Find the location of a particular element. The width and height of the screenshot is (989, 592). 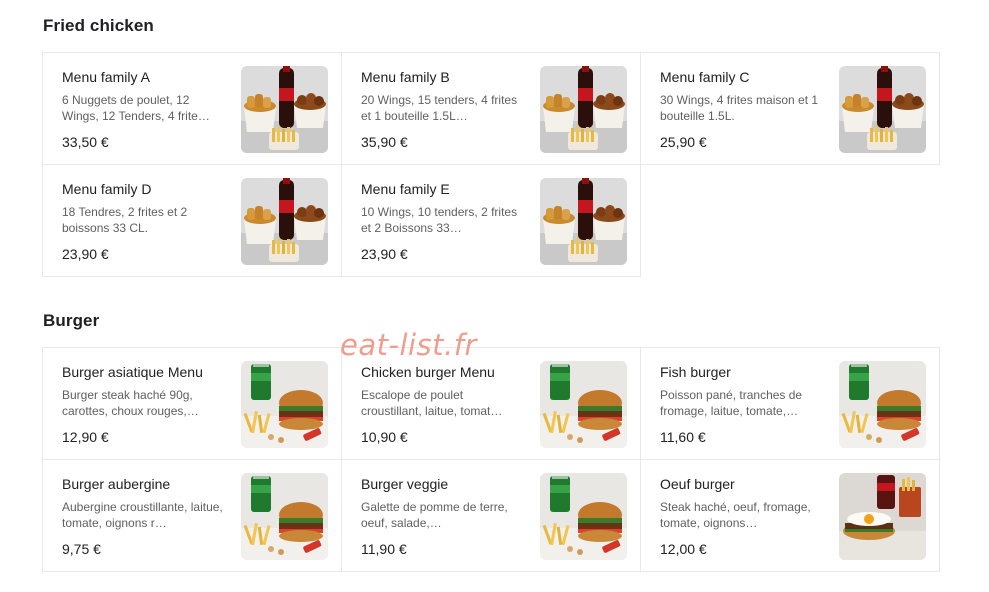

menu-item-name: Menu family C is located at coordinates (705, 77).